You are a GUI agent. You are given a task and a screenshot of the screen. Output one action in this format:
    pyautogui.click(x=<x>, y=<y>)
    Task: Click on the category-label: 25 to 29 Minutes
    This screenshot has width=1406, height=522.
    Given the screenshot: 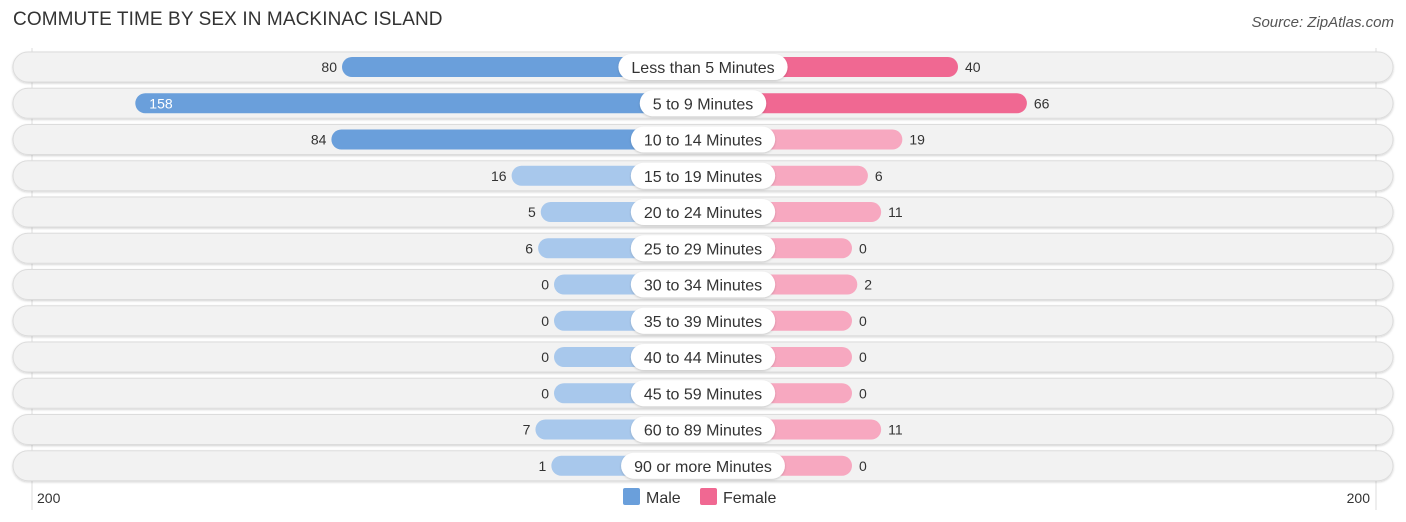 What is the action you would take?
    pyautogui.click(x=703, y=249)
    